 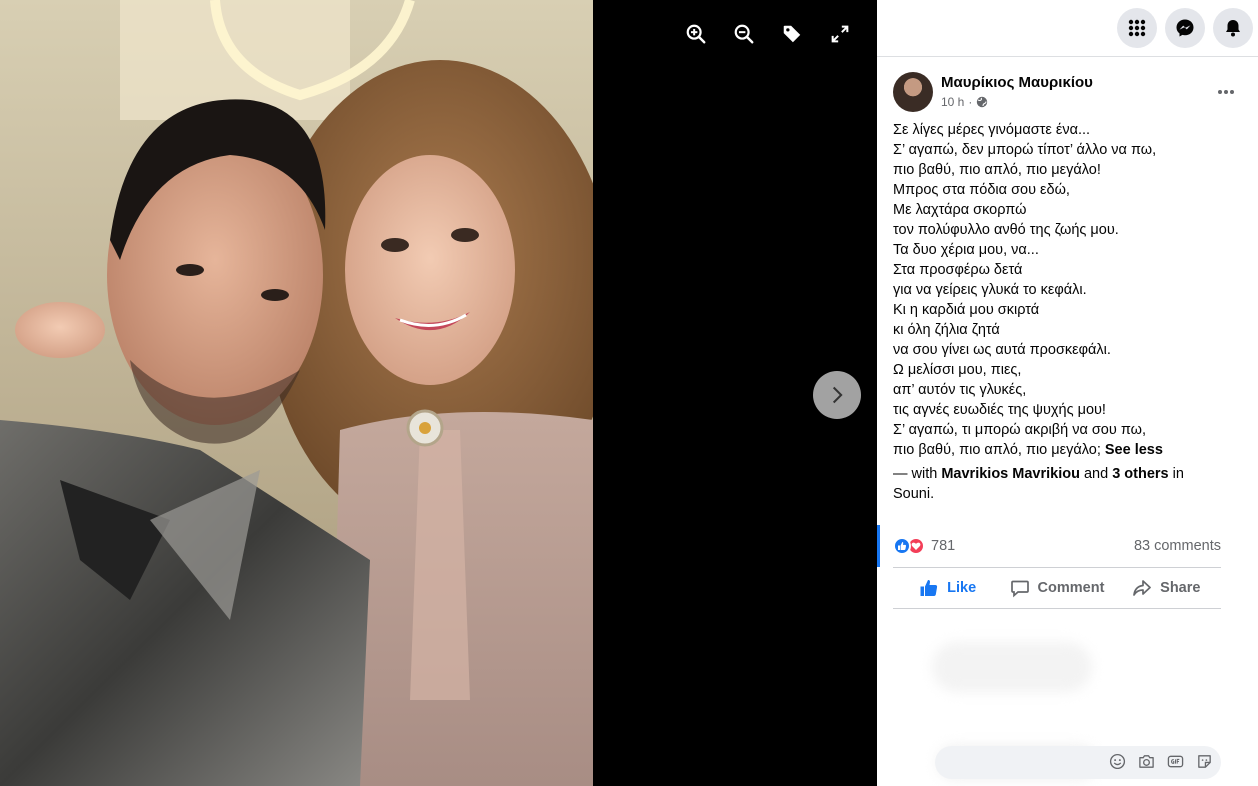 I want to click on caption-line: Σ’ αγαπώ, τι μπορώ ακριβή να σου πω,, so click(x=1019, y=430).